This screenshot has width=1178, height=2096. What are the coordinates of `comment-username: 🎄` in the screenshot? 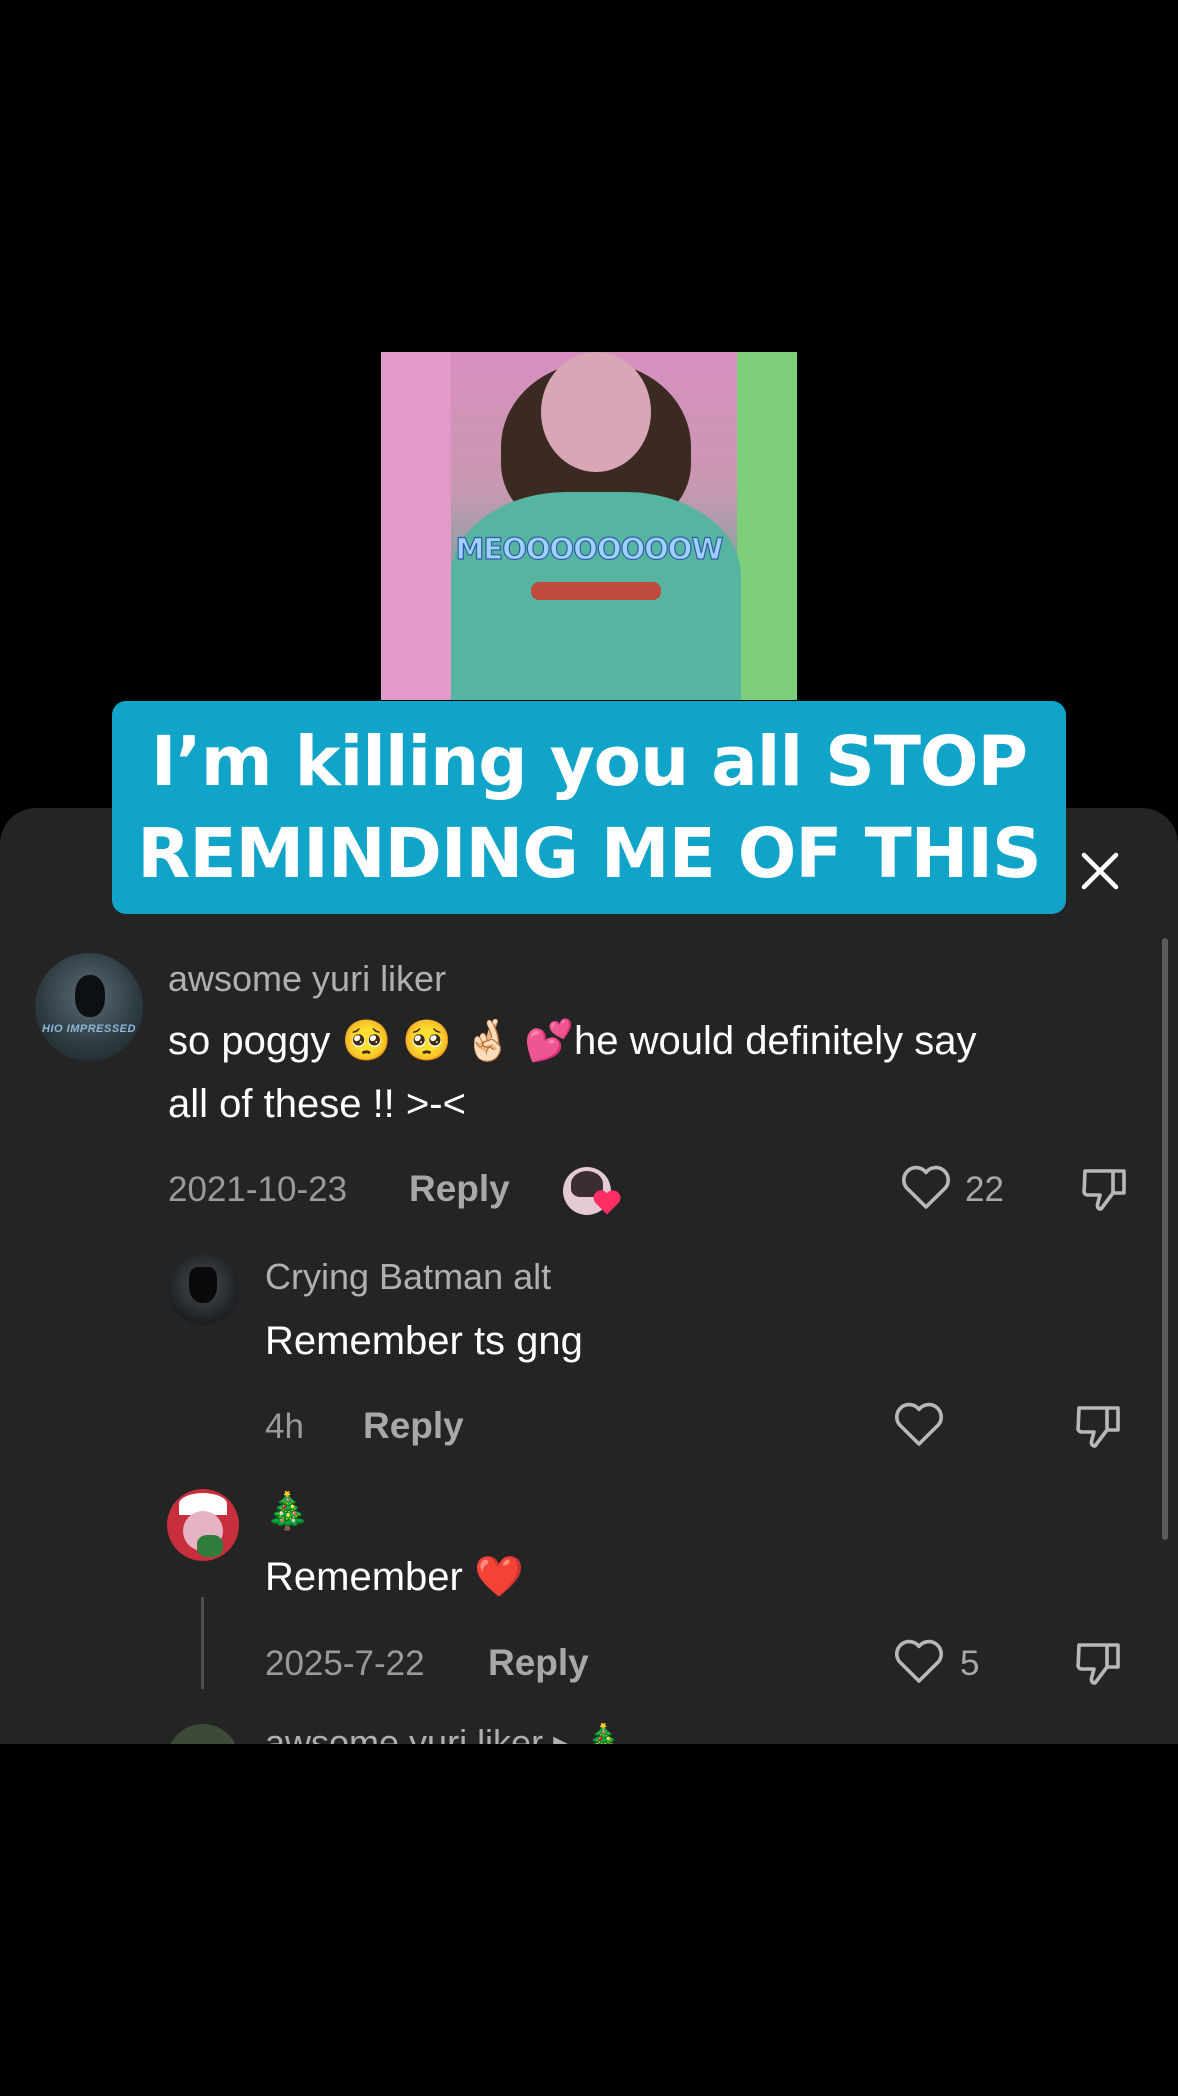 It's located at (287, 1511).